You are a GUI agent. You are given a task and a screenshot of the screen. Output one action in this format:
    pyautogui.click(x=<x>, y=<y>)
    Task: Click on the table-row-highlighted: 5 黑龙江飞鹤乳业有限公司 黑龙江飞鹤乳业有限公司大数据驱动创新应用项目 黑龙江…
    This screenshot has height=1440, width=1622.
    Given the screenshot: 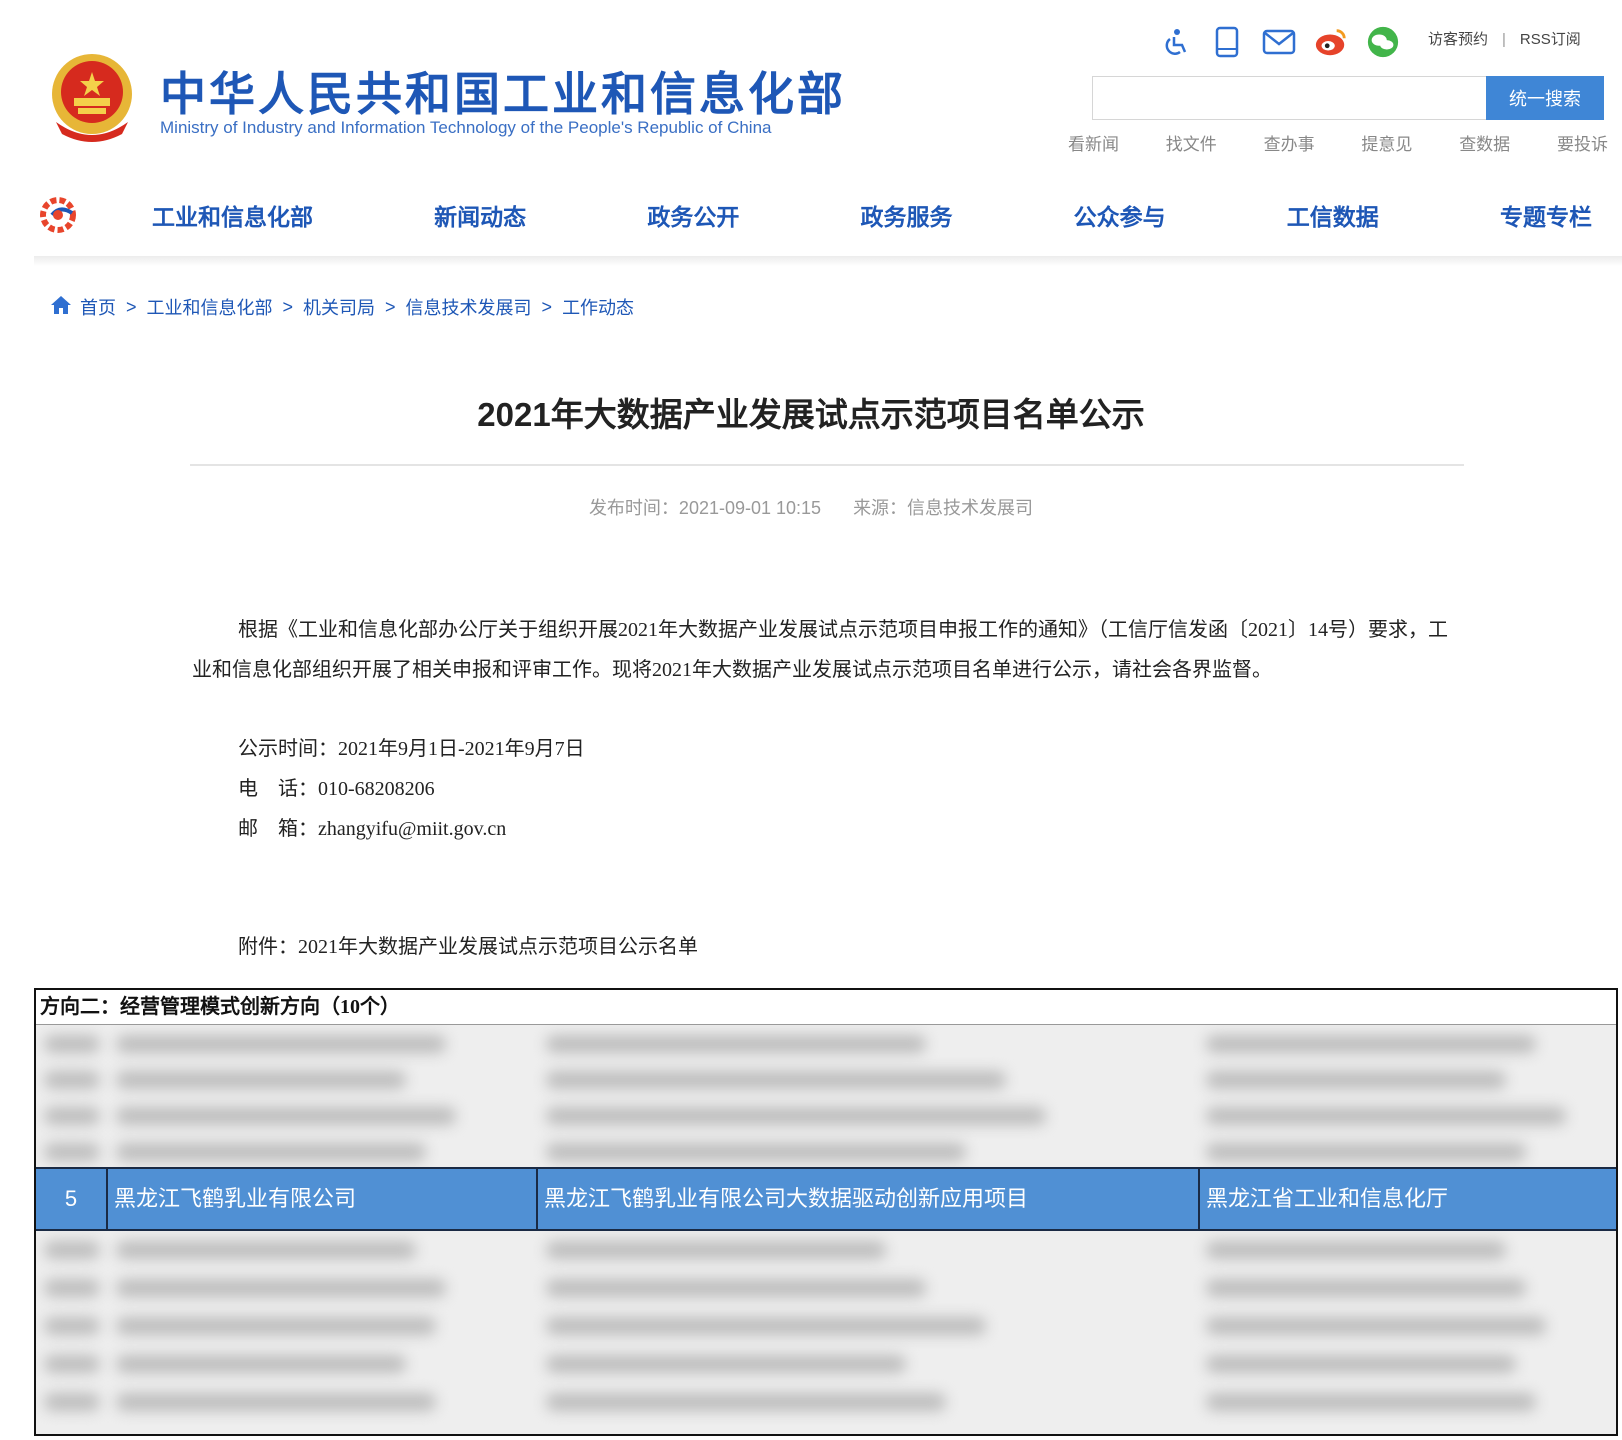 What is the action you would take?
    pyautogui.click(x=826, y=1199)
    